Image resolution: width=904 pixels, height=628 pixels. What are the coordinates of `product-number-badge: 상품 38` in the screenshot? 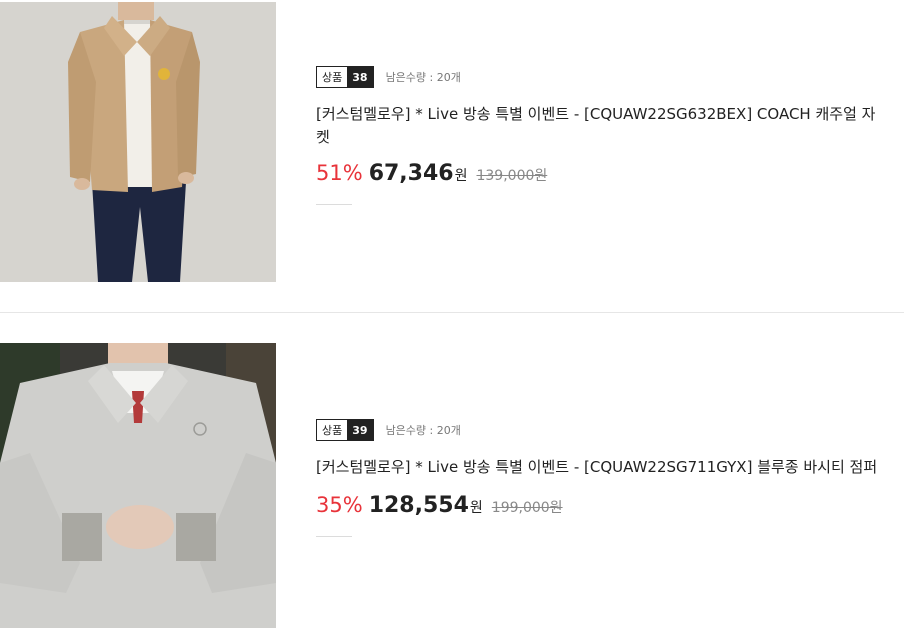 It's located at (345, 77).